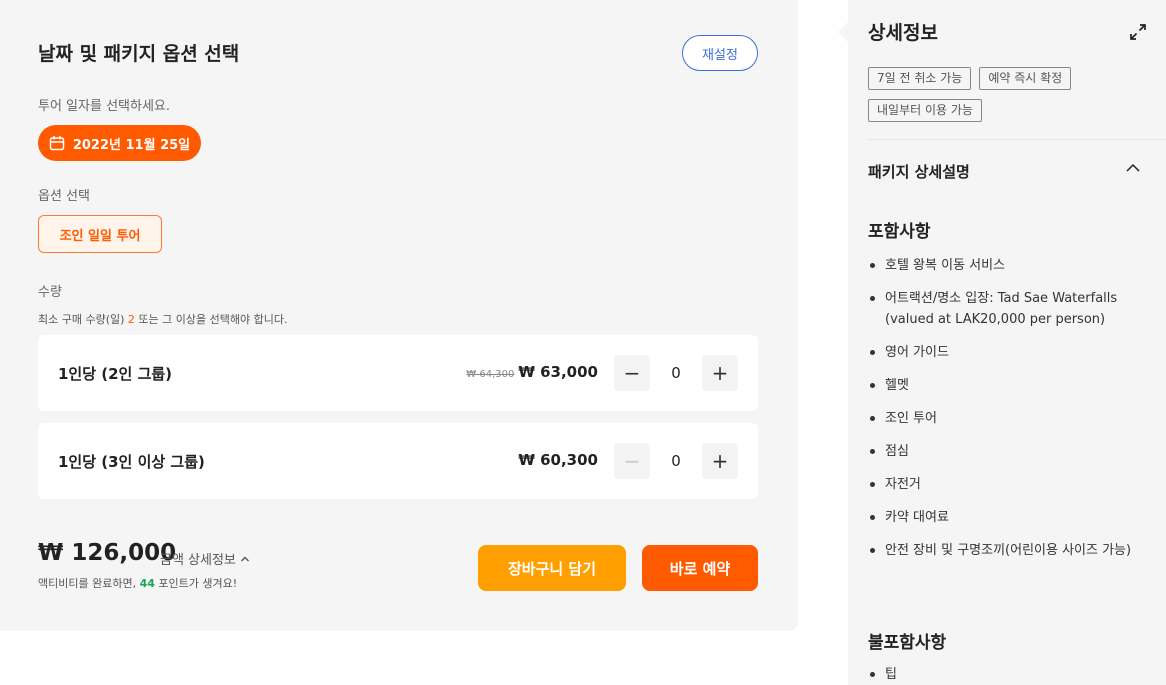  Describe the element at coordinates (490, 374) in the screenshot. I see `original-price: ₩ 64,300` at that location.